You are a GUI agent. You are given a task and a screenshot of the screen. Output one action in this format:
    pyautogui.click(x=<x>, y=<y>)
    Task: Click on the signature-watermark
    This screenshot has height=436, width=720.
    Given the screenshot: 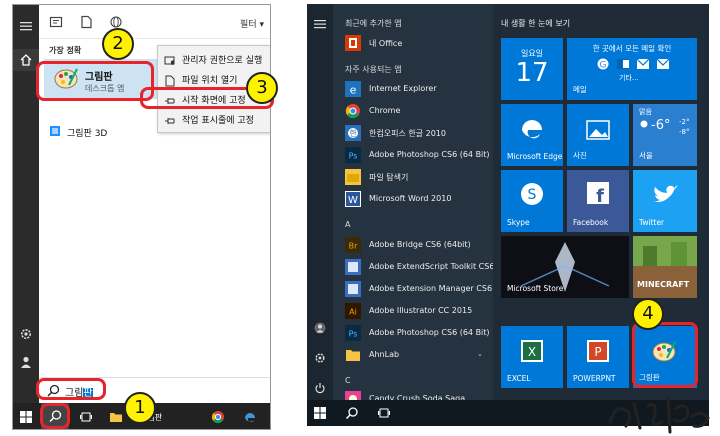 What is the action you would take?
    pyautogui.click(x=662, y=412)
    